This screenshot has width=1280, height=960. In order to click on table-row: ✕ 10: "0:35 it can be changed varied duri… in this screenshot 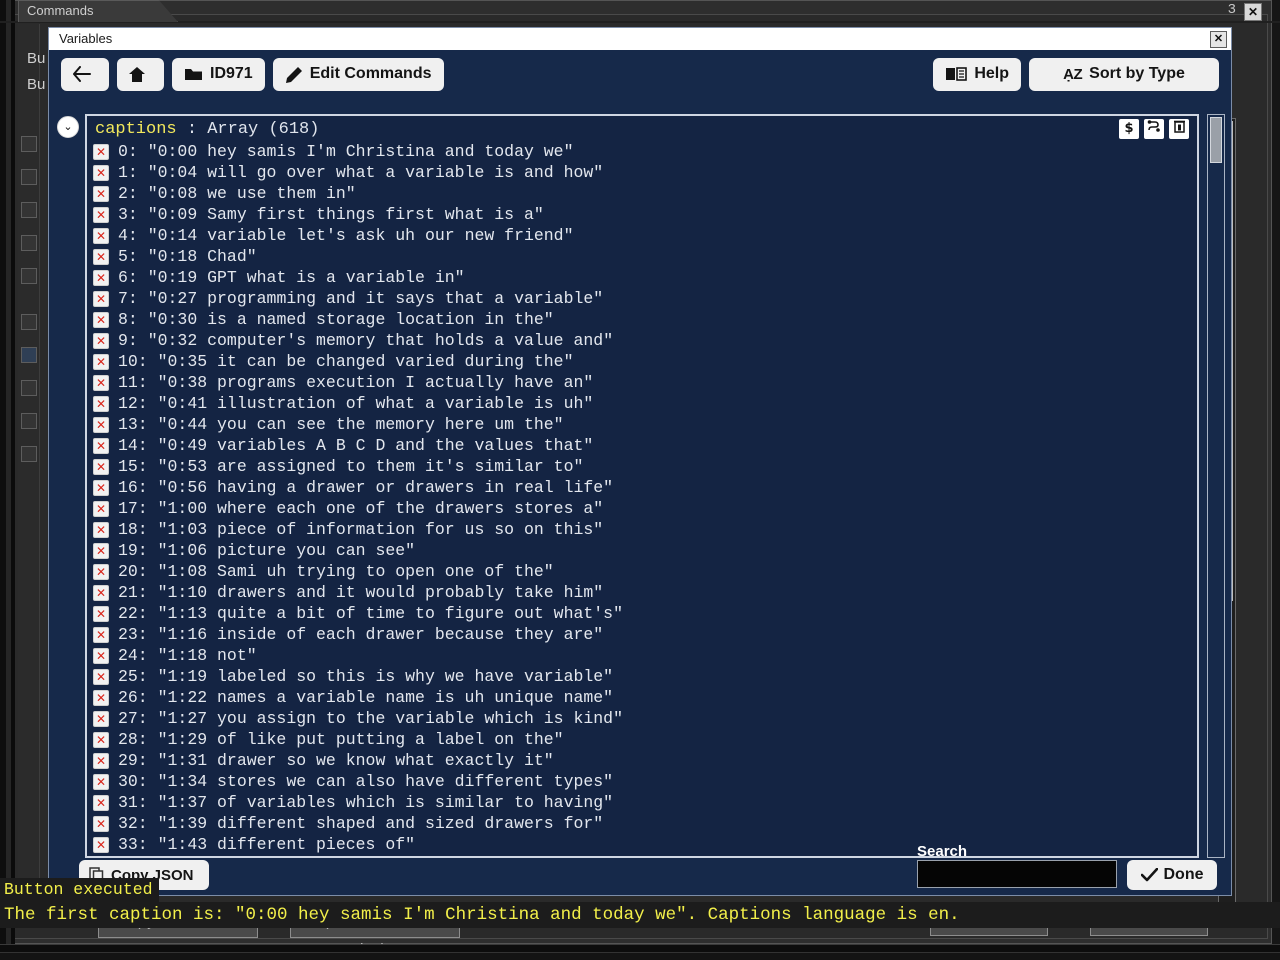, I will do `click(645, 361)`.